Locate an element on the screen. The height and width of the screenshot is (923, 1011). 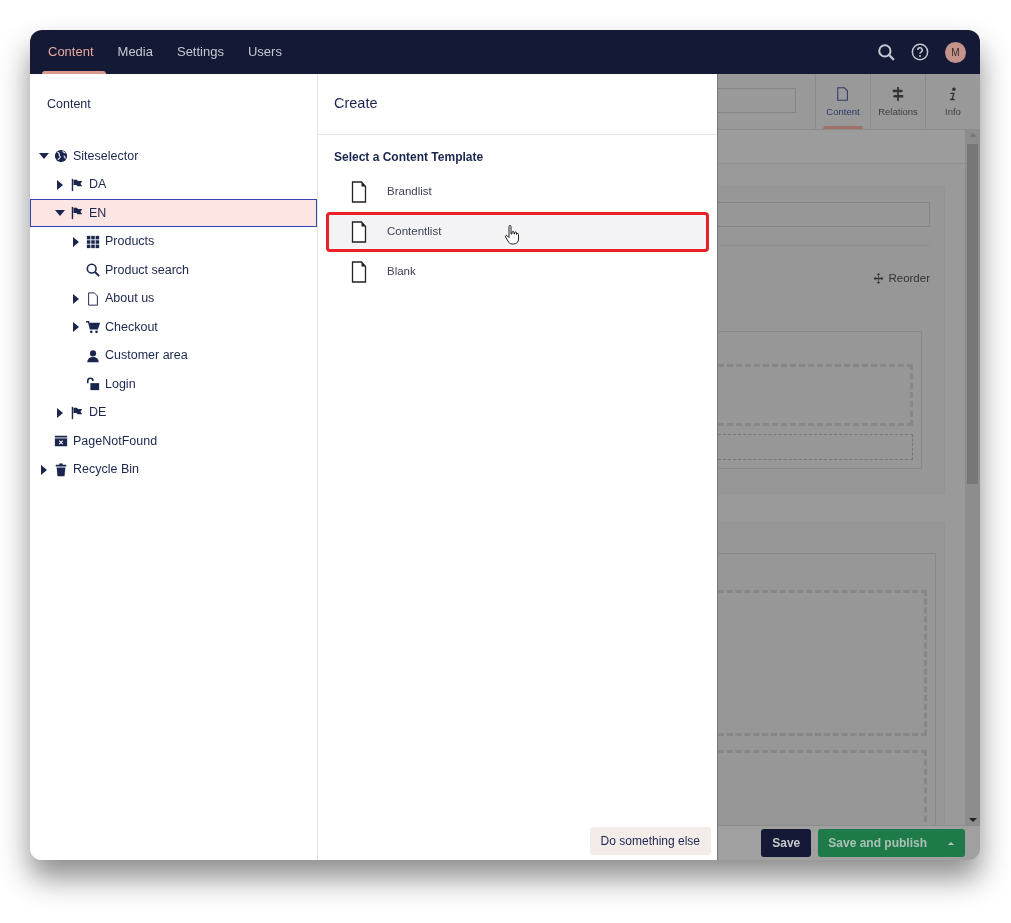
hand-cursor-icon is located at coordinates (512, 235).